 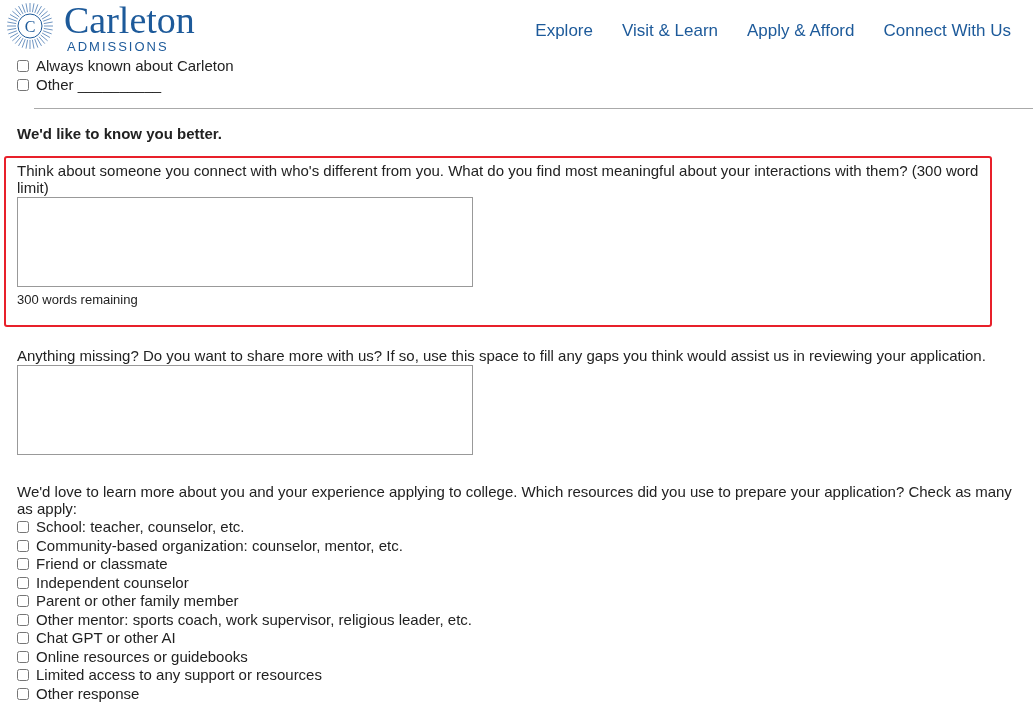 What do you see at coordinates (99, 84) in the screenshot?
I see `option-label: Other __________` at bounding box center [99, 84].